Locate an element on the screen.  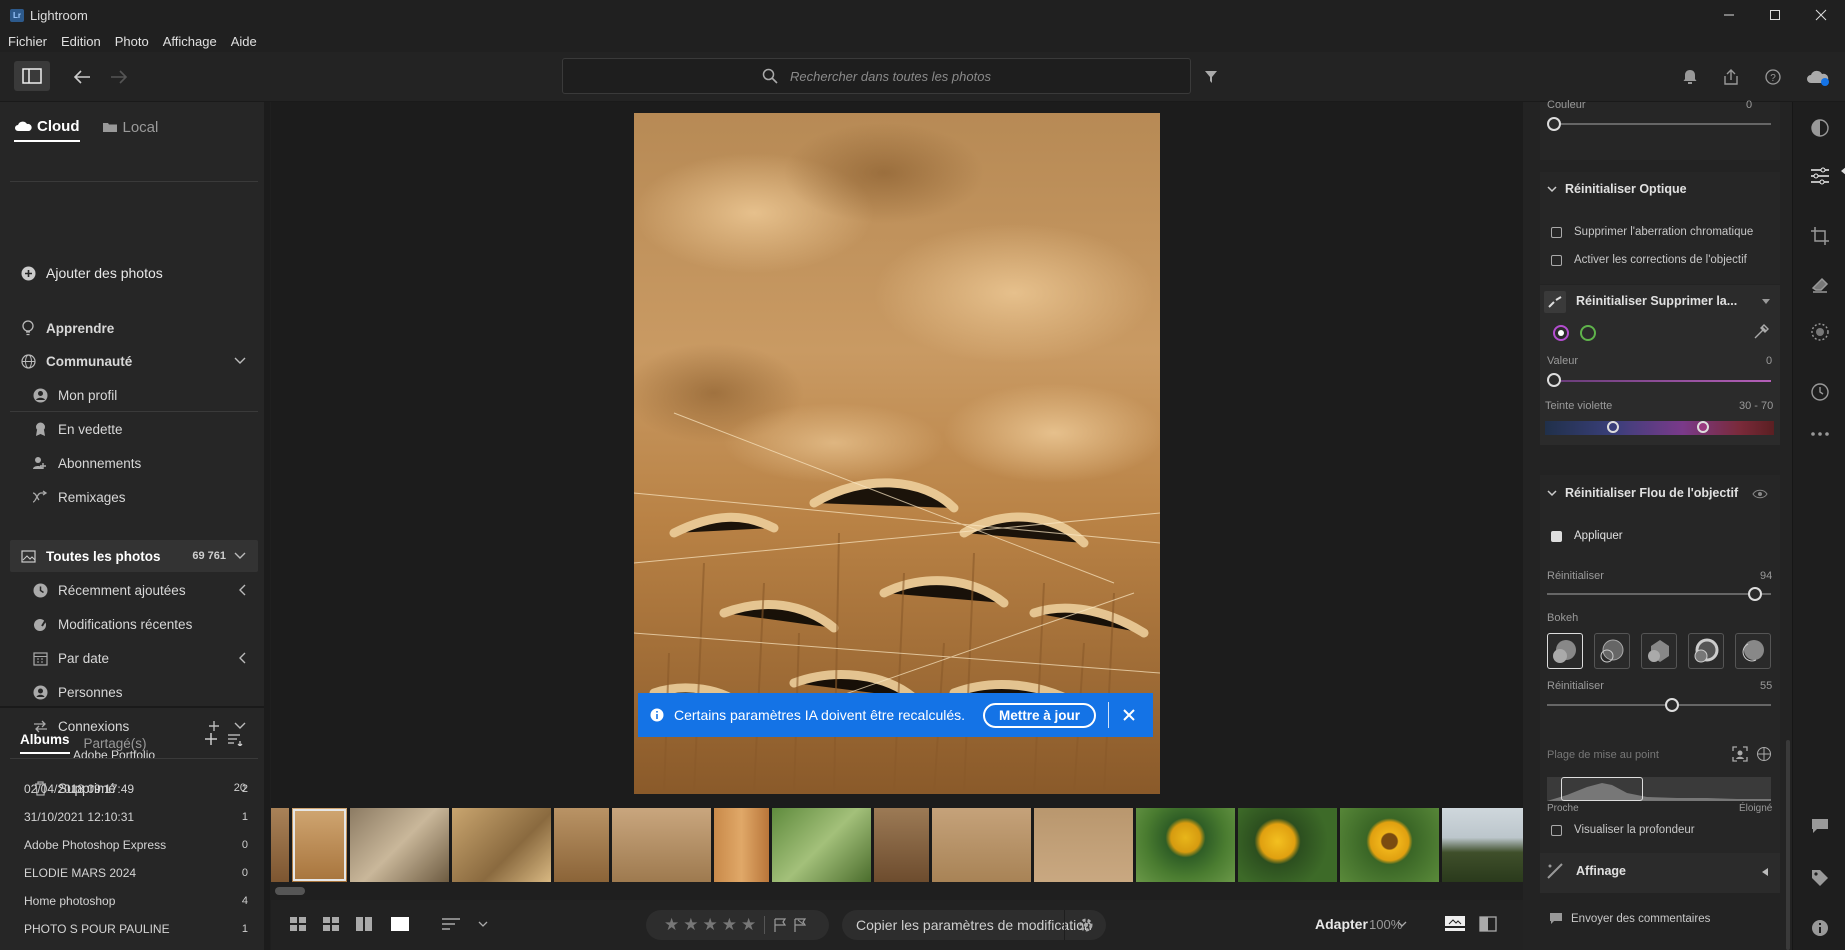
teinte-high-knob is located at coordinates (1703, 427).